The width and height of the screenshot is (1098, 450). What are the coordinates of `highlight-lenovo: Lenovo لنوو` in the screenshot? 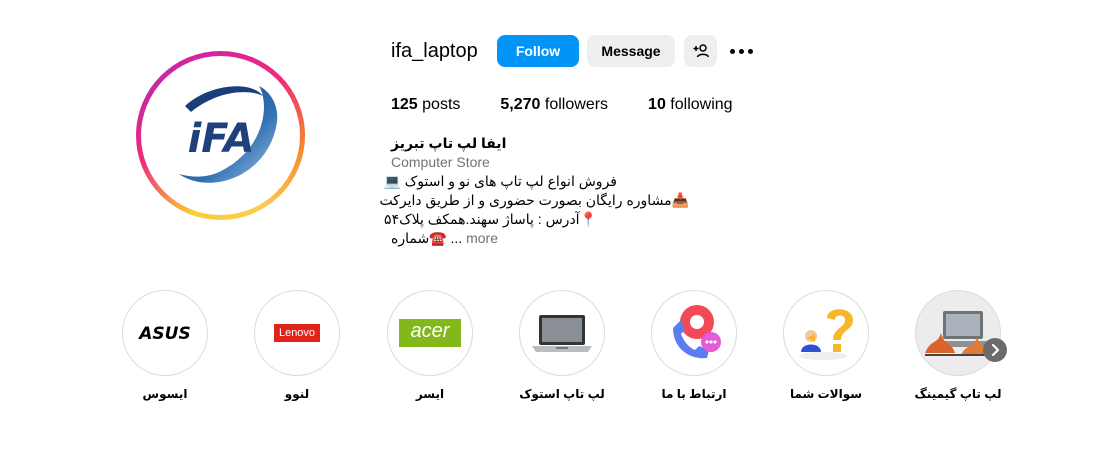 It's located at (297, 345).